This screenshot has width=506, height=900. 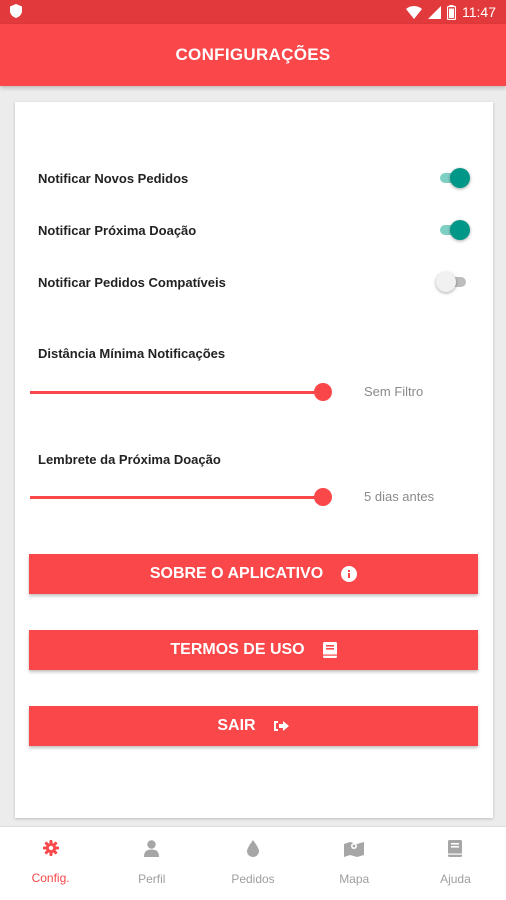 What do you see at coordinates (129, 459) in the screenshot?
I see `reminder-label: Lembrete da Próxima Doação` at bounding box center [129, 459].